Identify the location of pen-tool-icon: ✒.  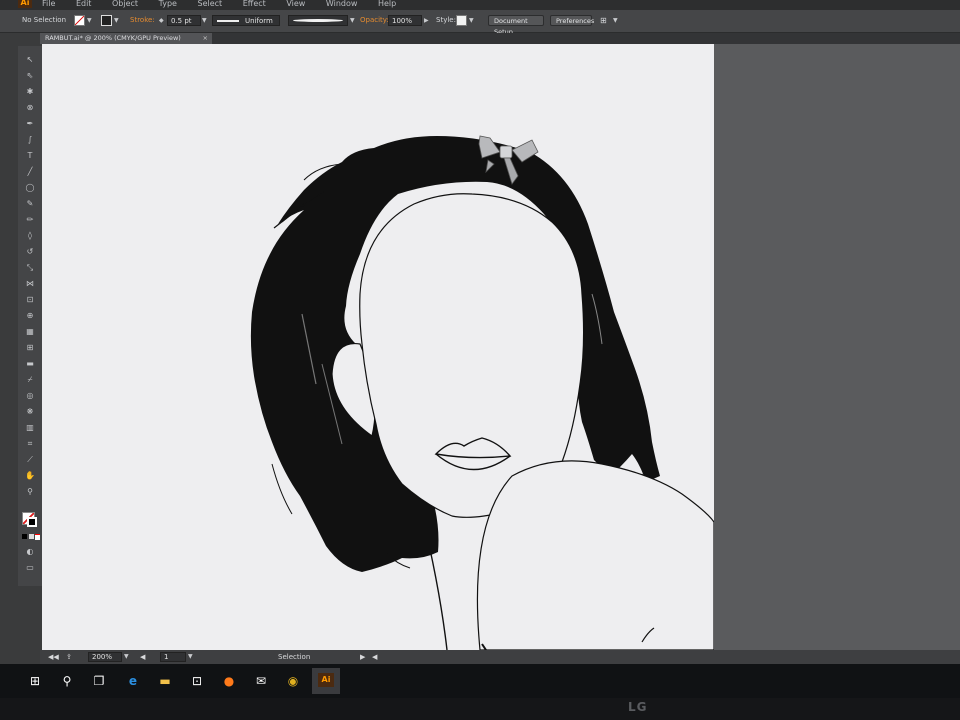
(30, 124).